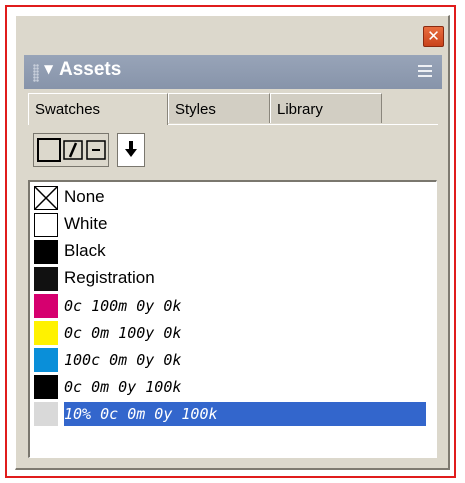 This screenshot has width=465, height=483. What do you see at coordinates (230, 279) in the screenshot?
I see `list-item: Registration` at bounding box center [230, 279].